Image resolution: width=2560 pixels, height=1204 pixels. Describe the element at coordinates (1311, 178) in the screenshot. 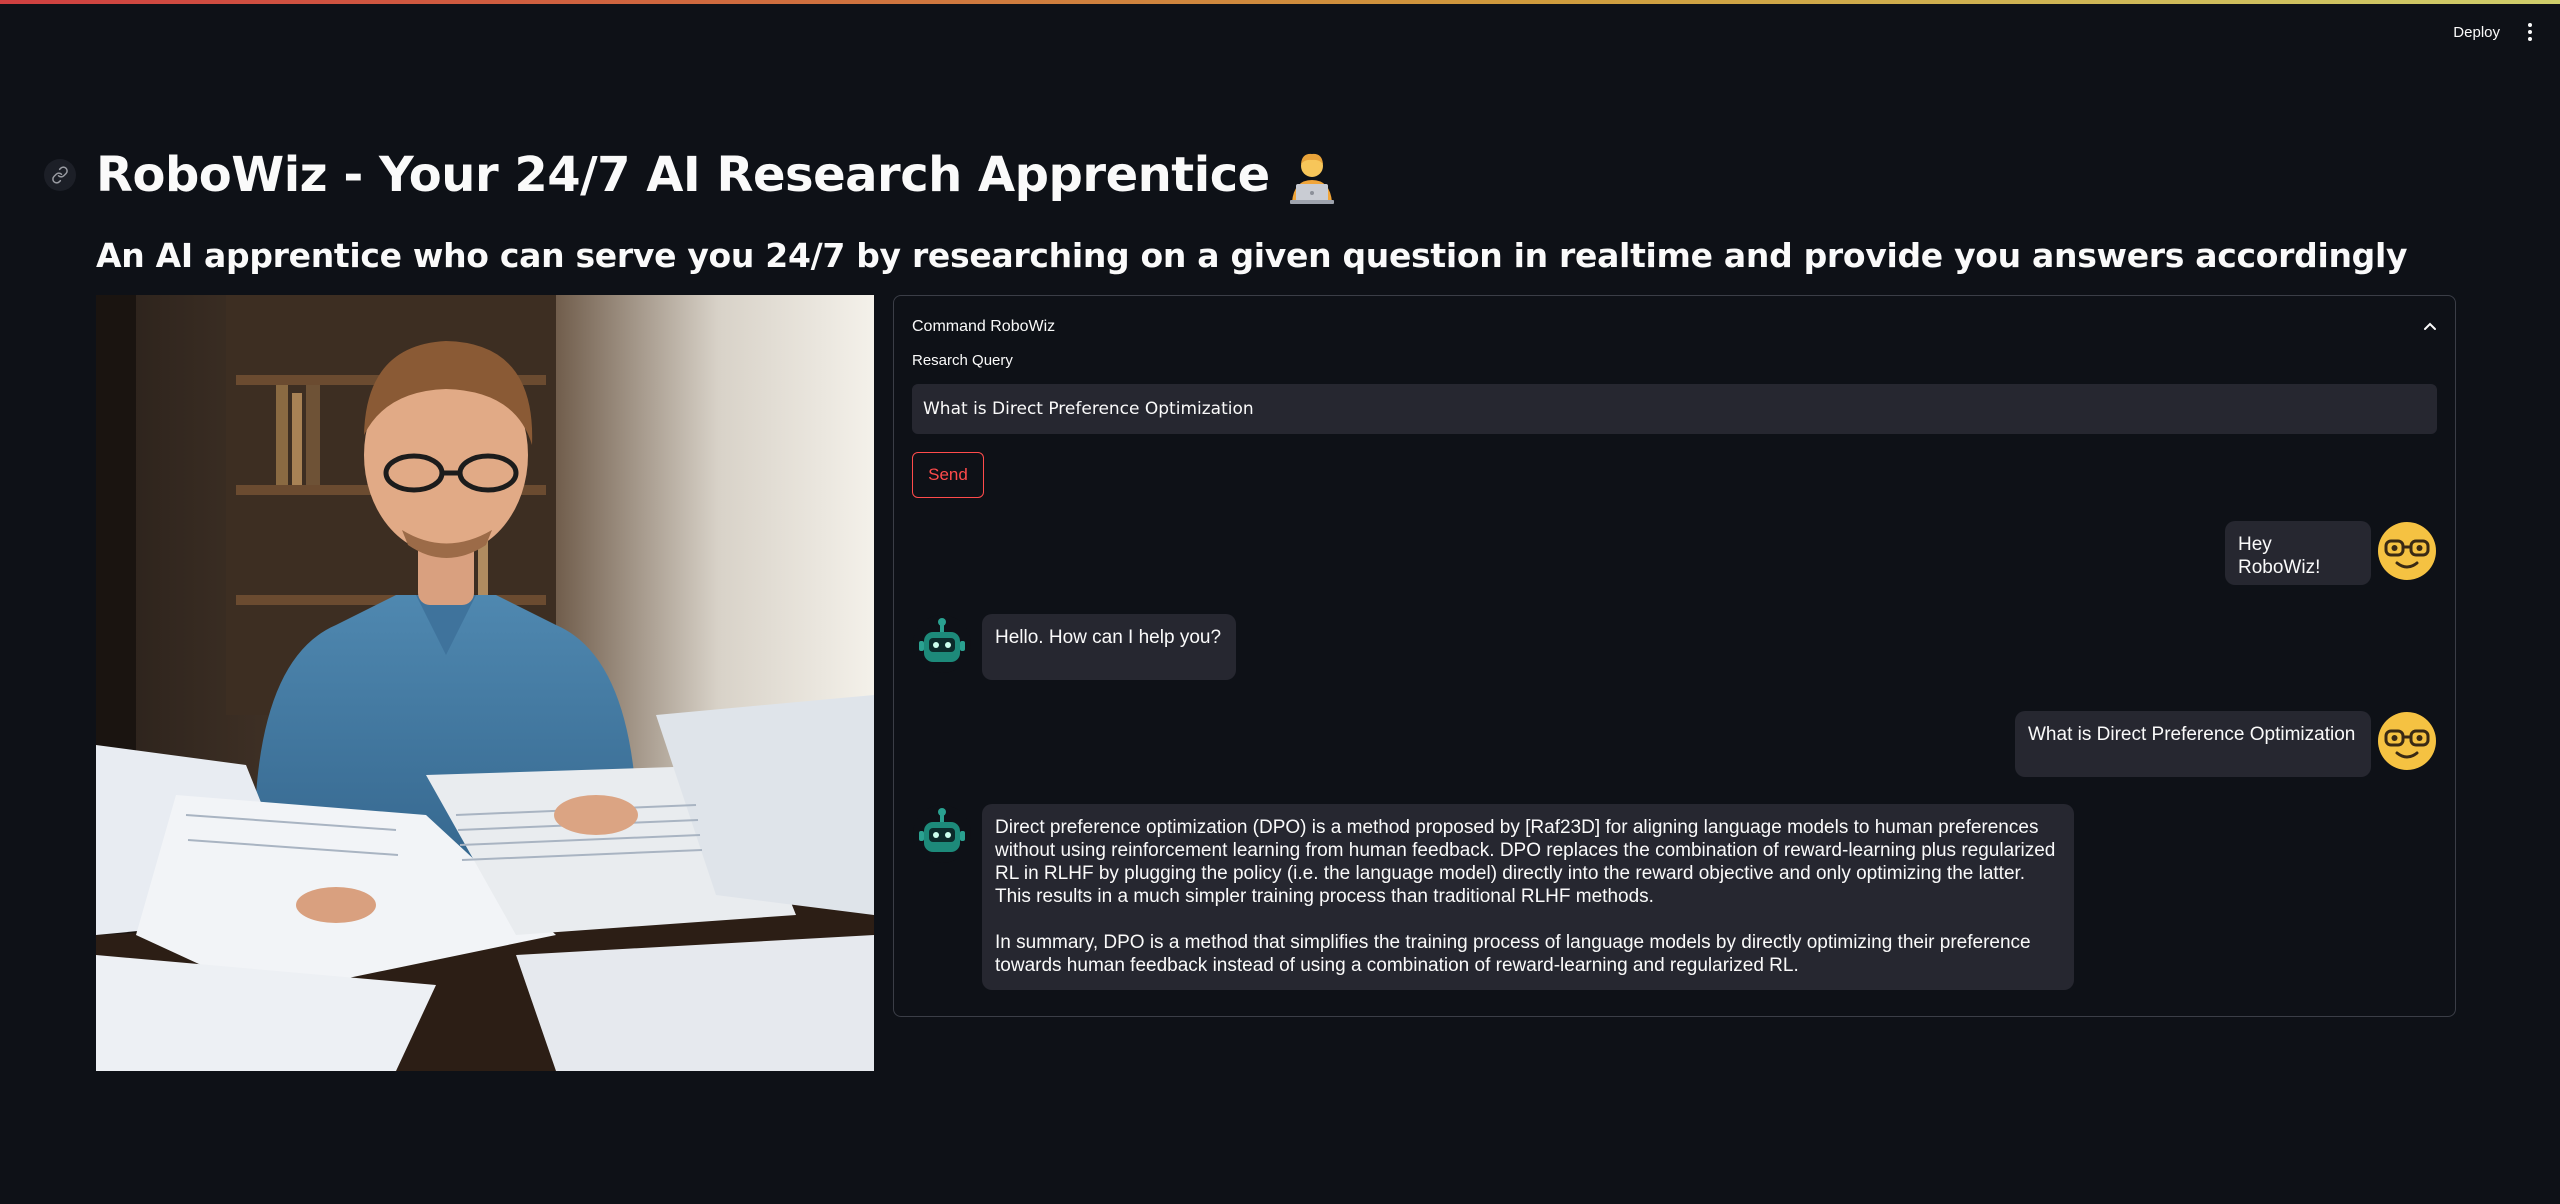

I see `technologist-emoji-icon` at that location.